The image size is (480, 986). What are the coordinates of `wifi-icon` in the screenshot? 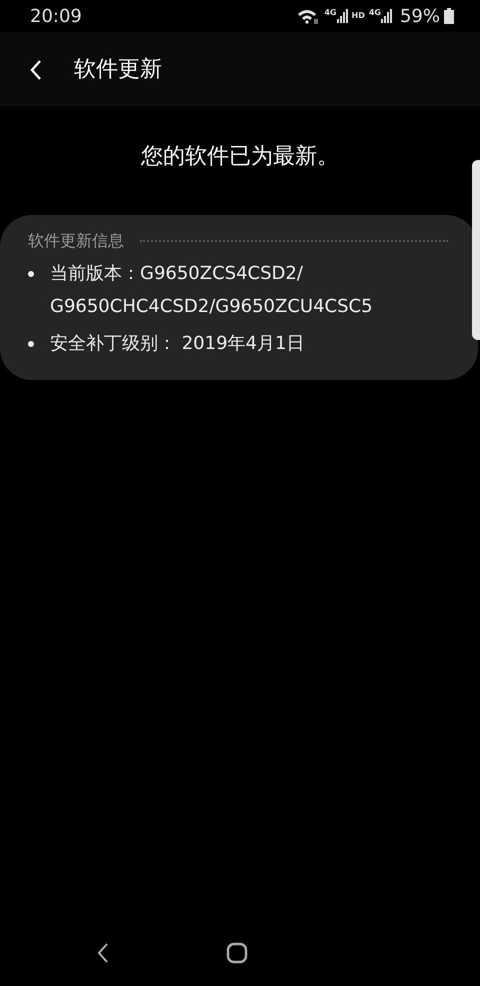 It's located at (308, 16).